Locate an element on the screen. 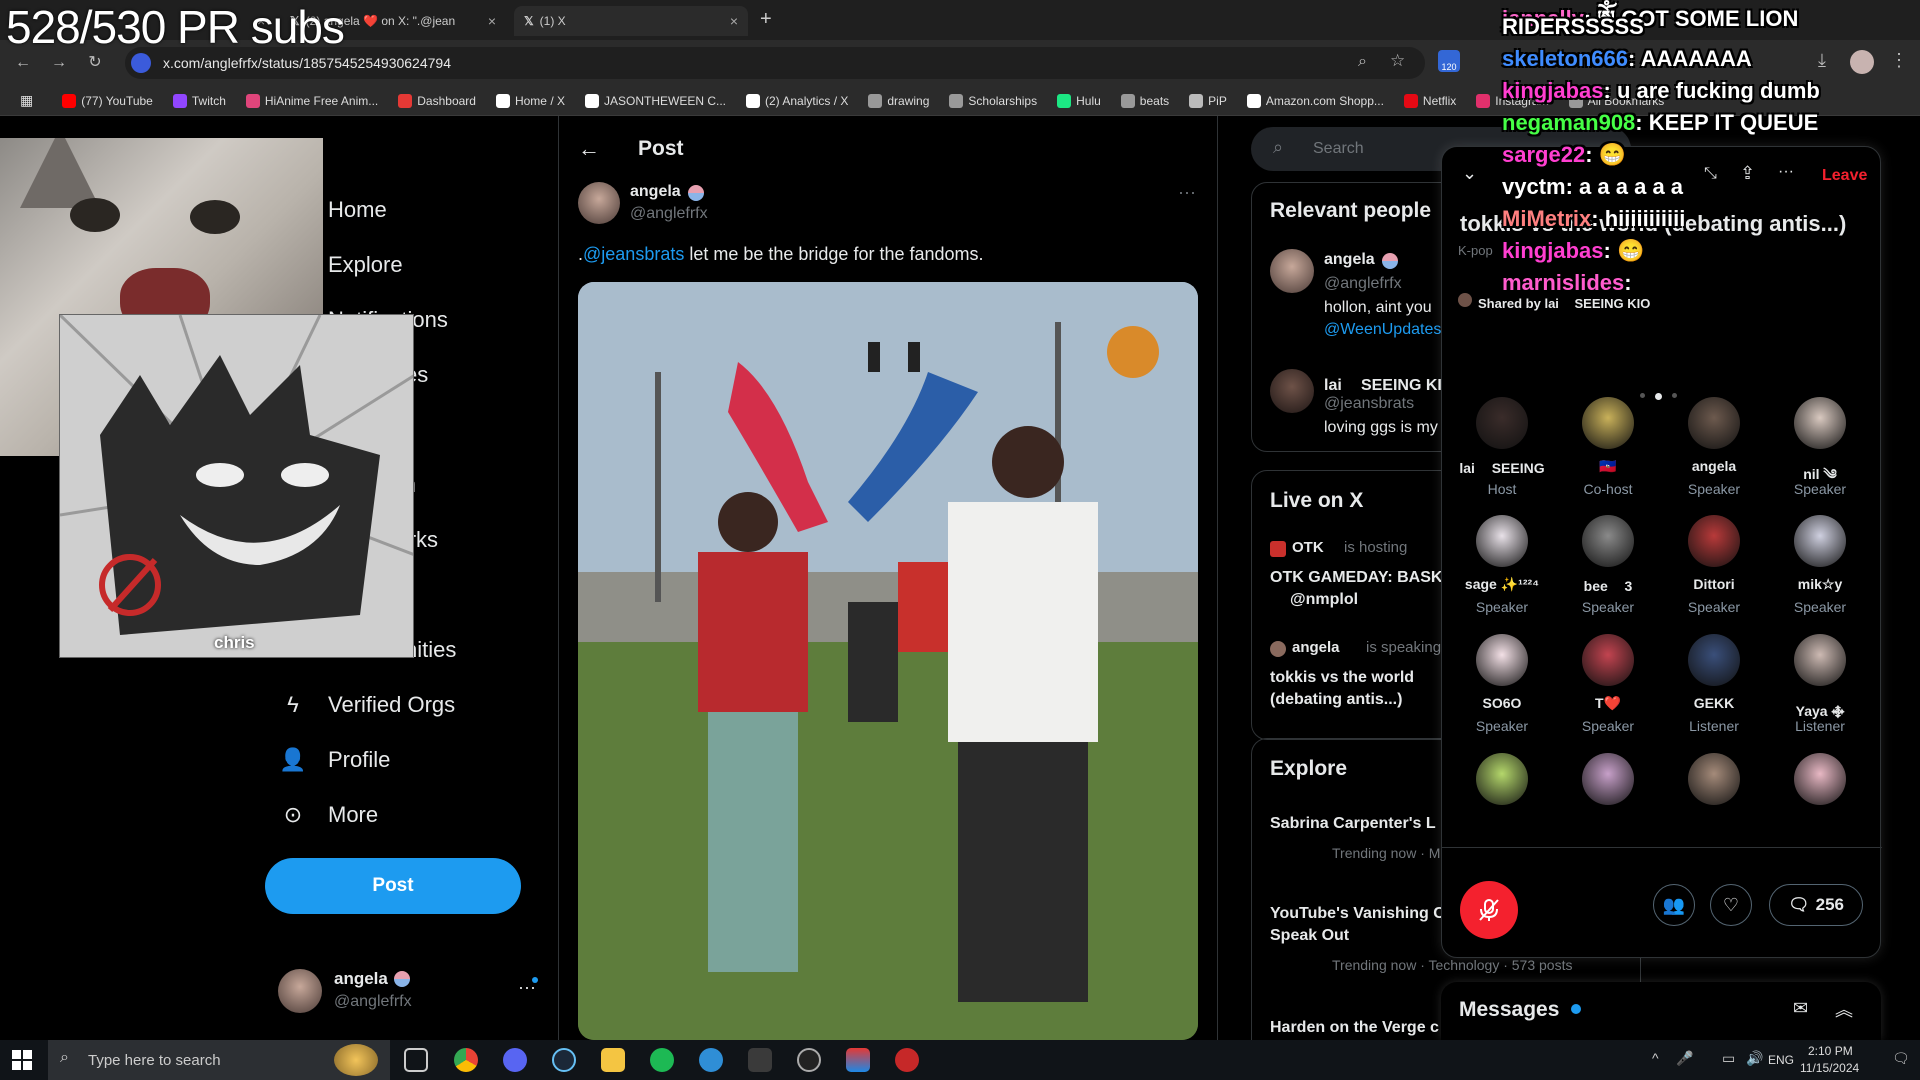 The width and height of the screenshot is (1920, 1080). space-participant: GEKK Listener is located at coordinates (1714, 684).